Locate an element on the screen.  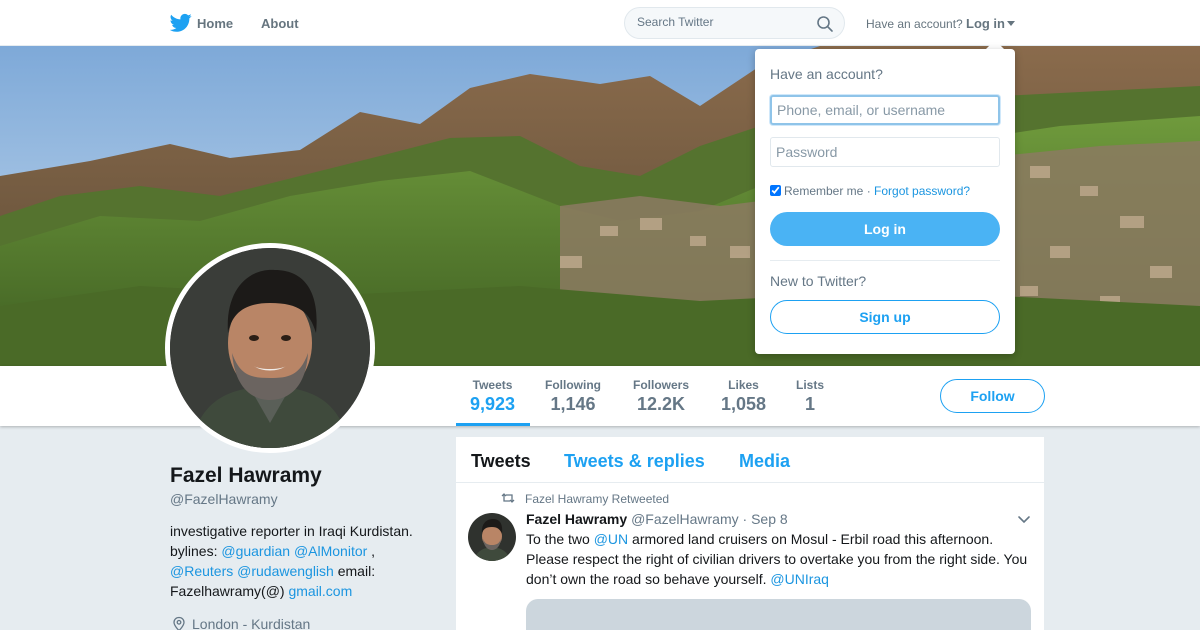
tweet-mention-link: @UN is located at coordinates (611, 539).